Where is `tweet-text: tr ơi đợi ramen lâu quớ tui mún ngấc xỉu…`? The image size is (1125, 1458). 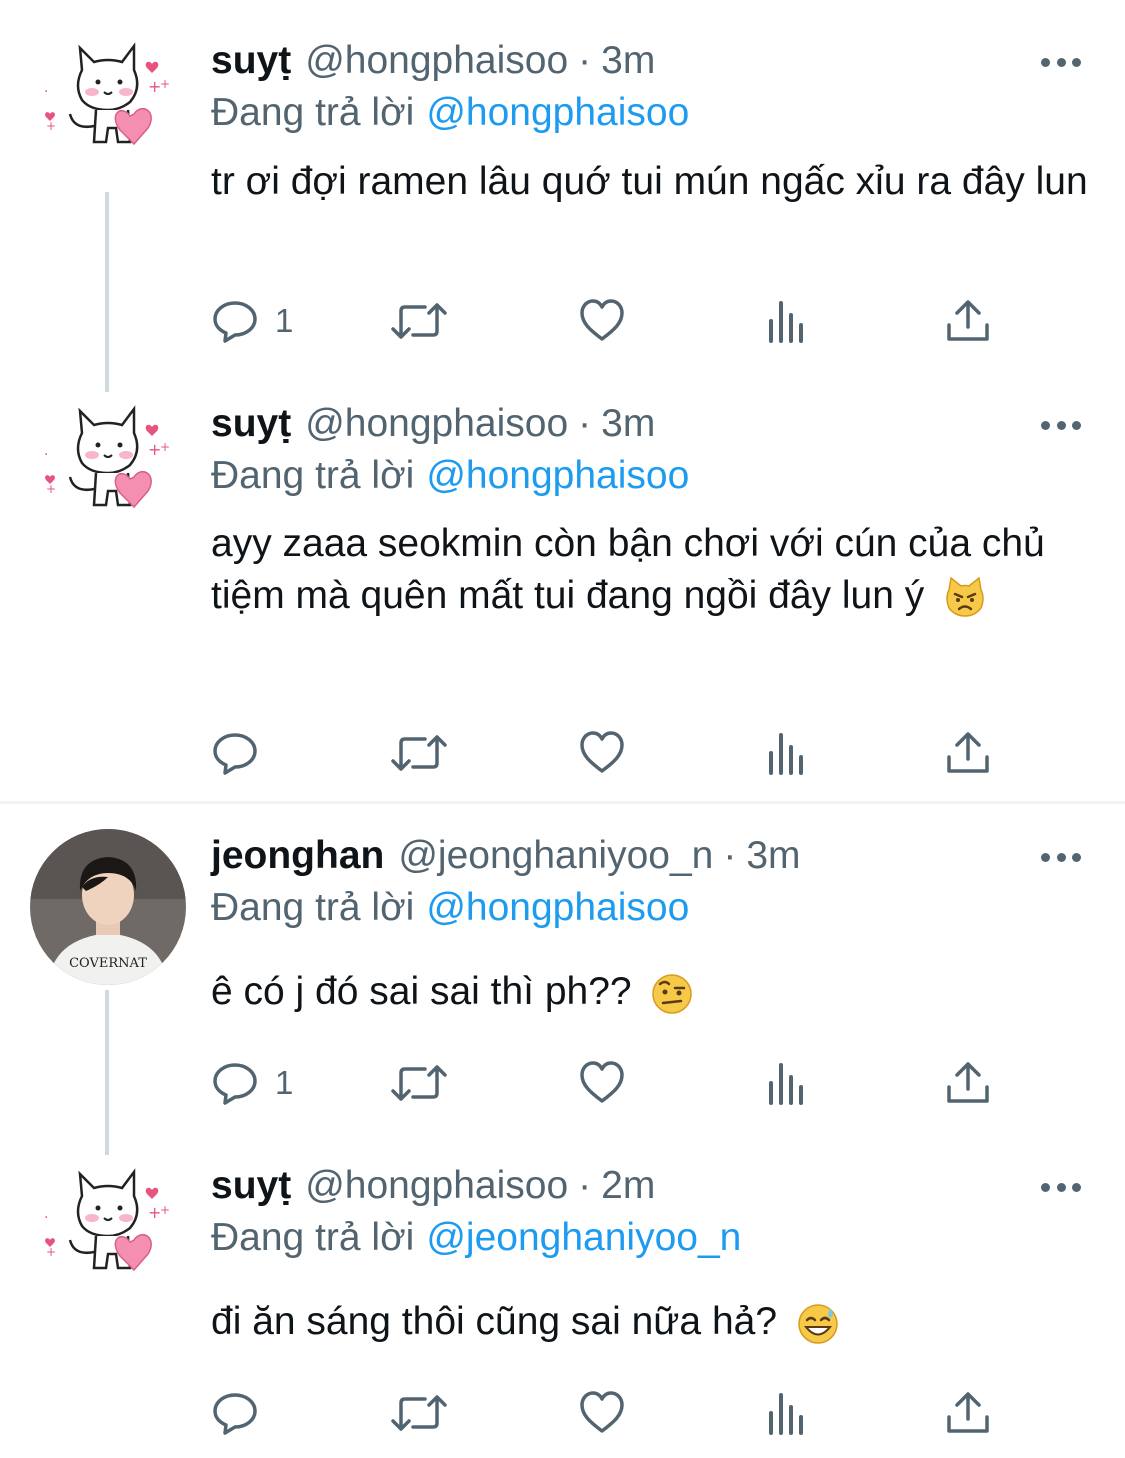
tweet-text: tr ơi đợi ramen lâu quớ tui mún ngấc xỉu… is located at coordinates (649, 181).